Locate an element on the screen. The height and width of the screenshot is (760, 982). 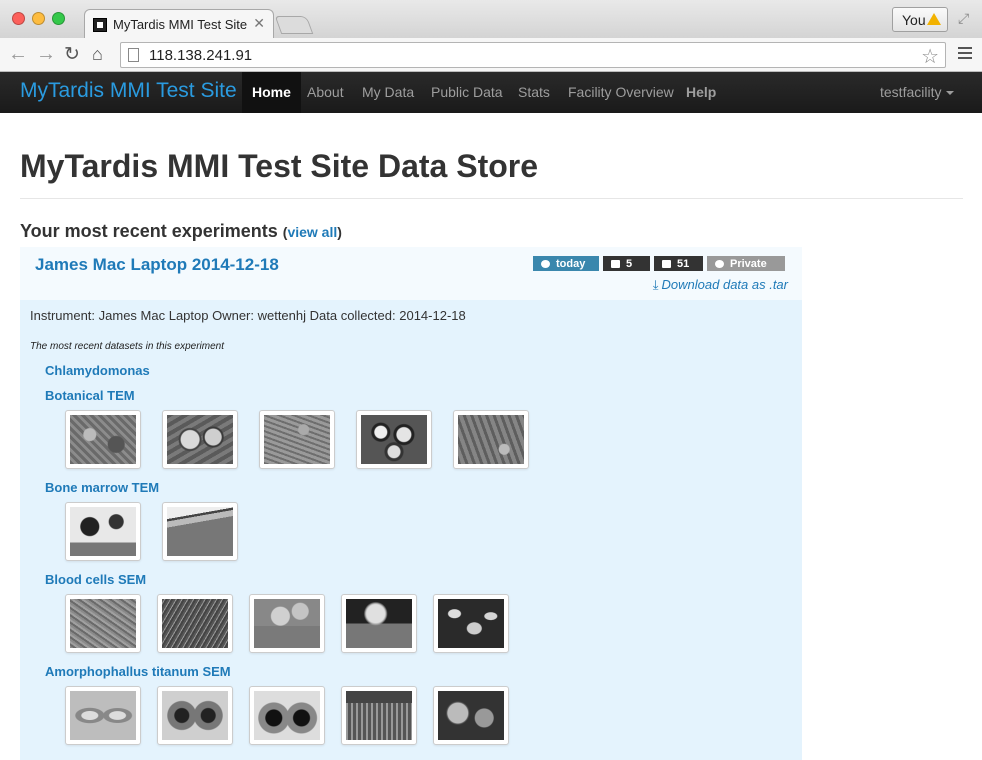
dataset-title-link: Chlamydomonas is located at coordinates (97, 370).